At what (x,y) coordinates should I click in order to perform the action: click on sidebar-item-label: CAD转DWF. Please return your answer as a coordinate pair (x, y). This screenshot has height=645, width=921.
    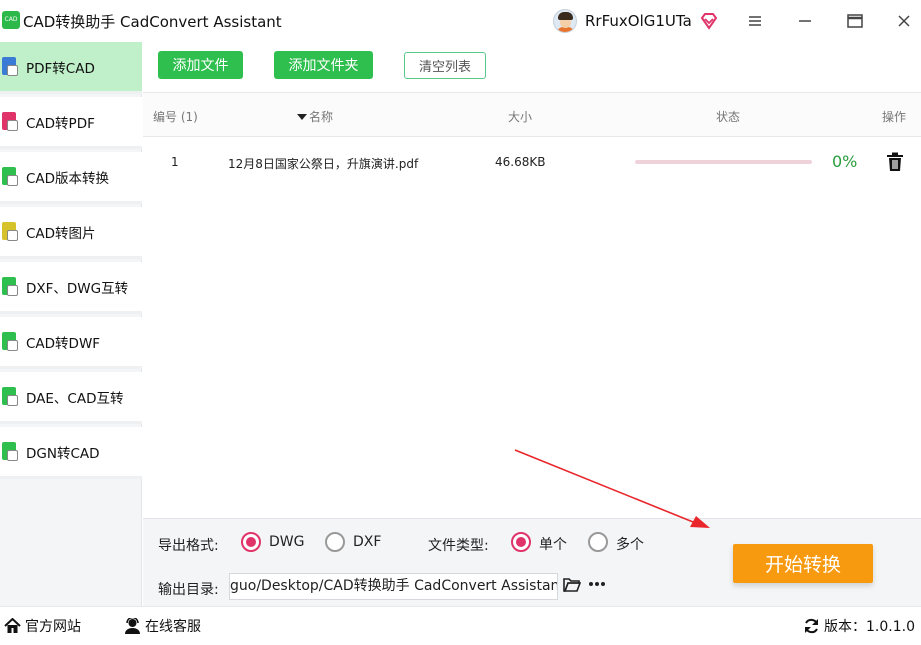
    Looking at the image, I should click on (63, 343).